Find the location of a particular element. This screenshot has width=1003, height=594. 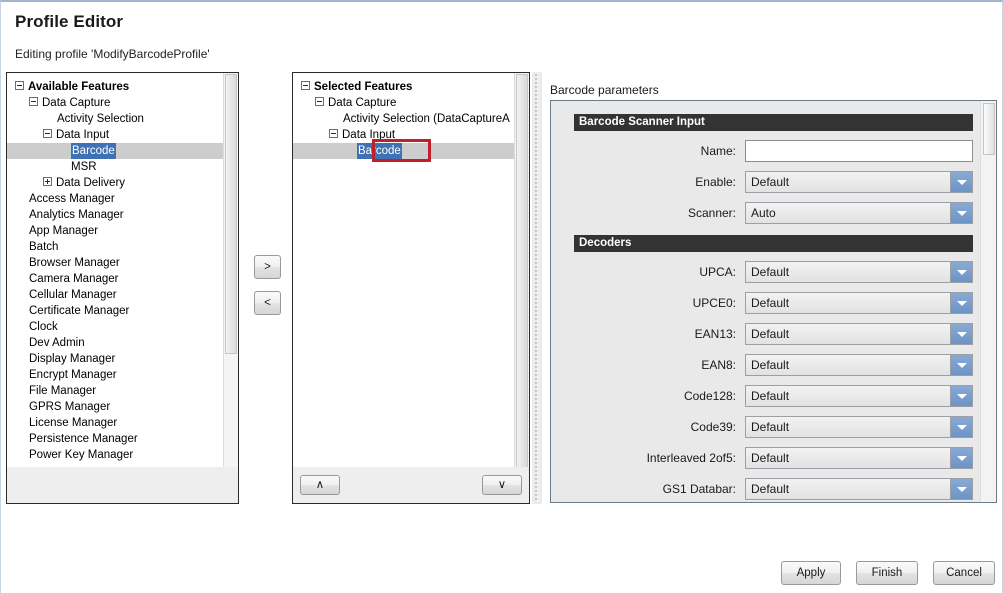

available-feature-row: App Manager is located at coordinates (122, 231).